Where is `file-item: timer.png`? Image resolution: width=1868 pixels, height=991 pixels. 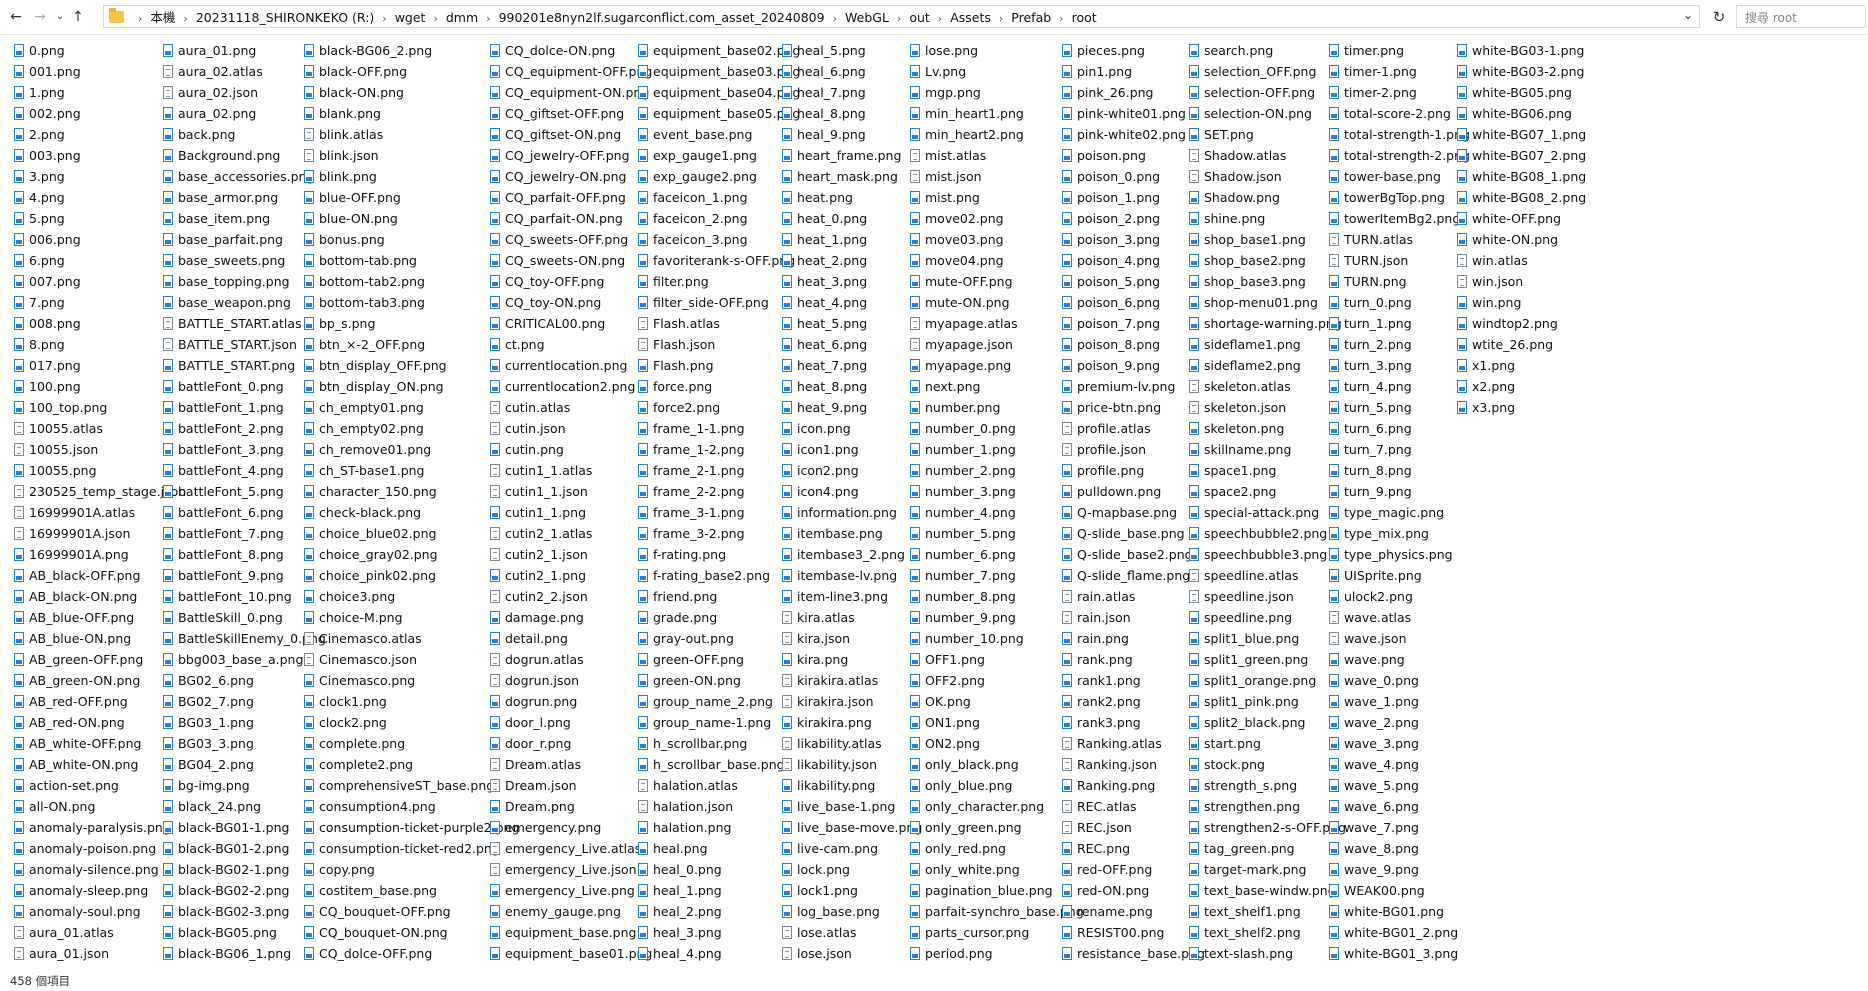
file-item: timer.png is located at coordinates (1399, 50).